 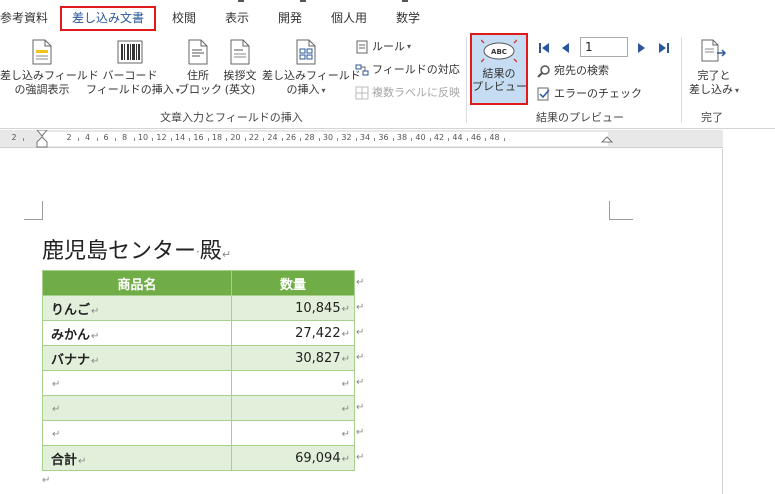 I want to click on previous-record-icon, so click(x=565, y=48).